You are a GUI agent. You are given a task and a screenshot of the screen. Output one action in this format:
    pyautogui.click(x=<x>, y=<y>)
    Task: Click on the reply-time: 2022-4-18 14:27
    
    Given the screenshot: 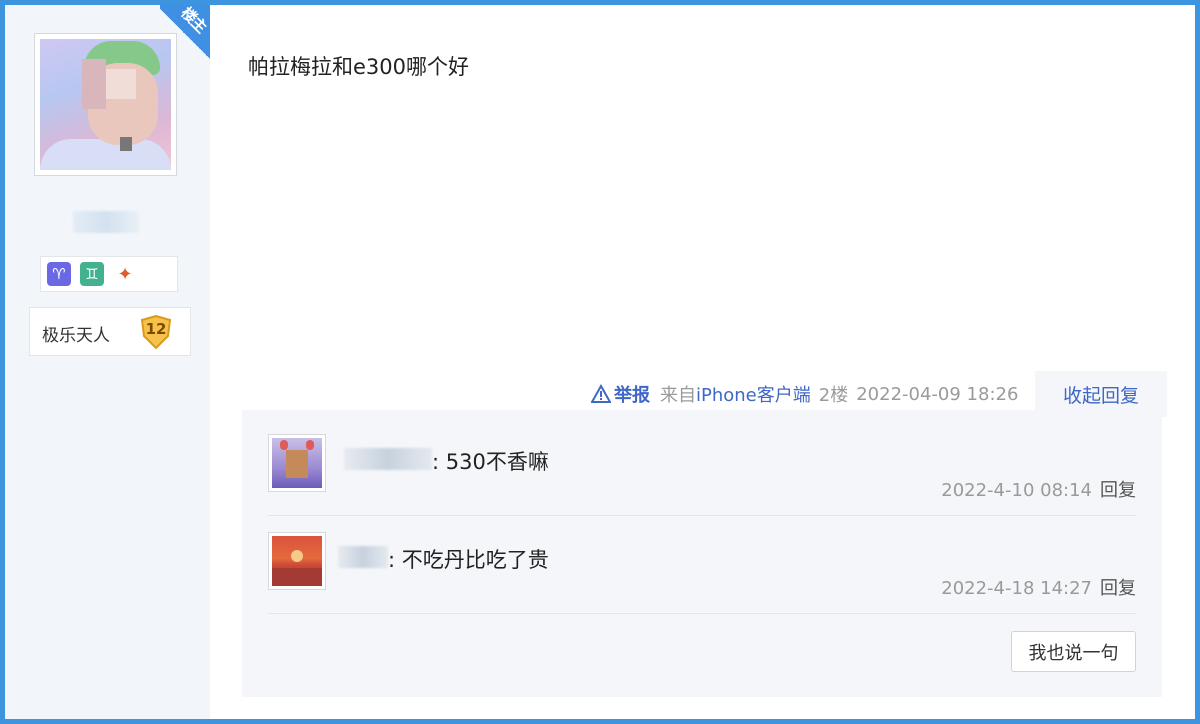 What is the action you would take?
    pyautogui.click(x=1016, y=588)
    